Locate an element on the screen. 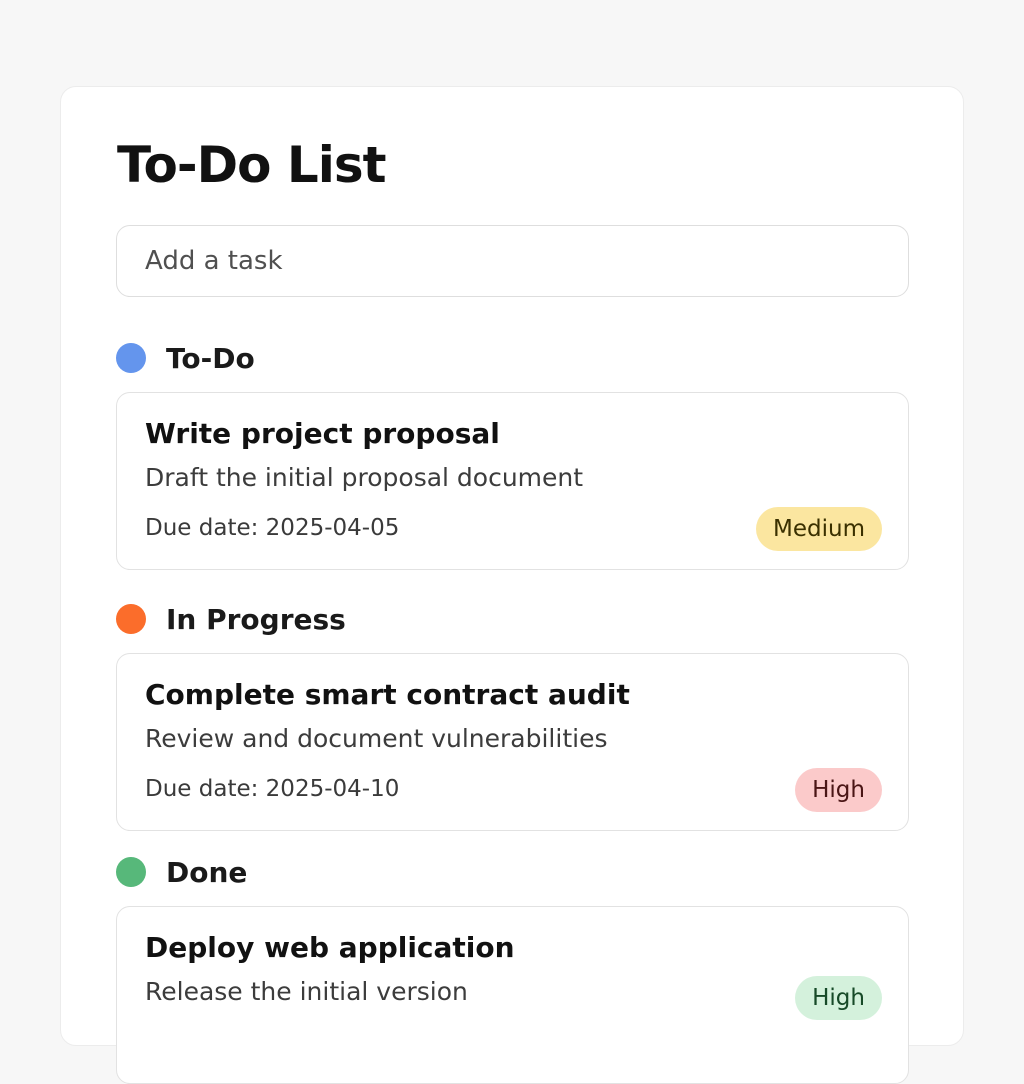 Image resolution: width=1024 pixels, height=1084 pixels. section-header-in-progress: In Progress is located at coordinates (231, 619).